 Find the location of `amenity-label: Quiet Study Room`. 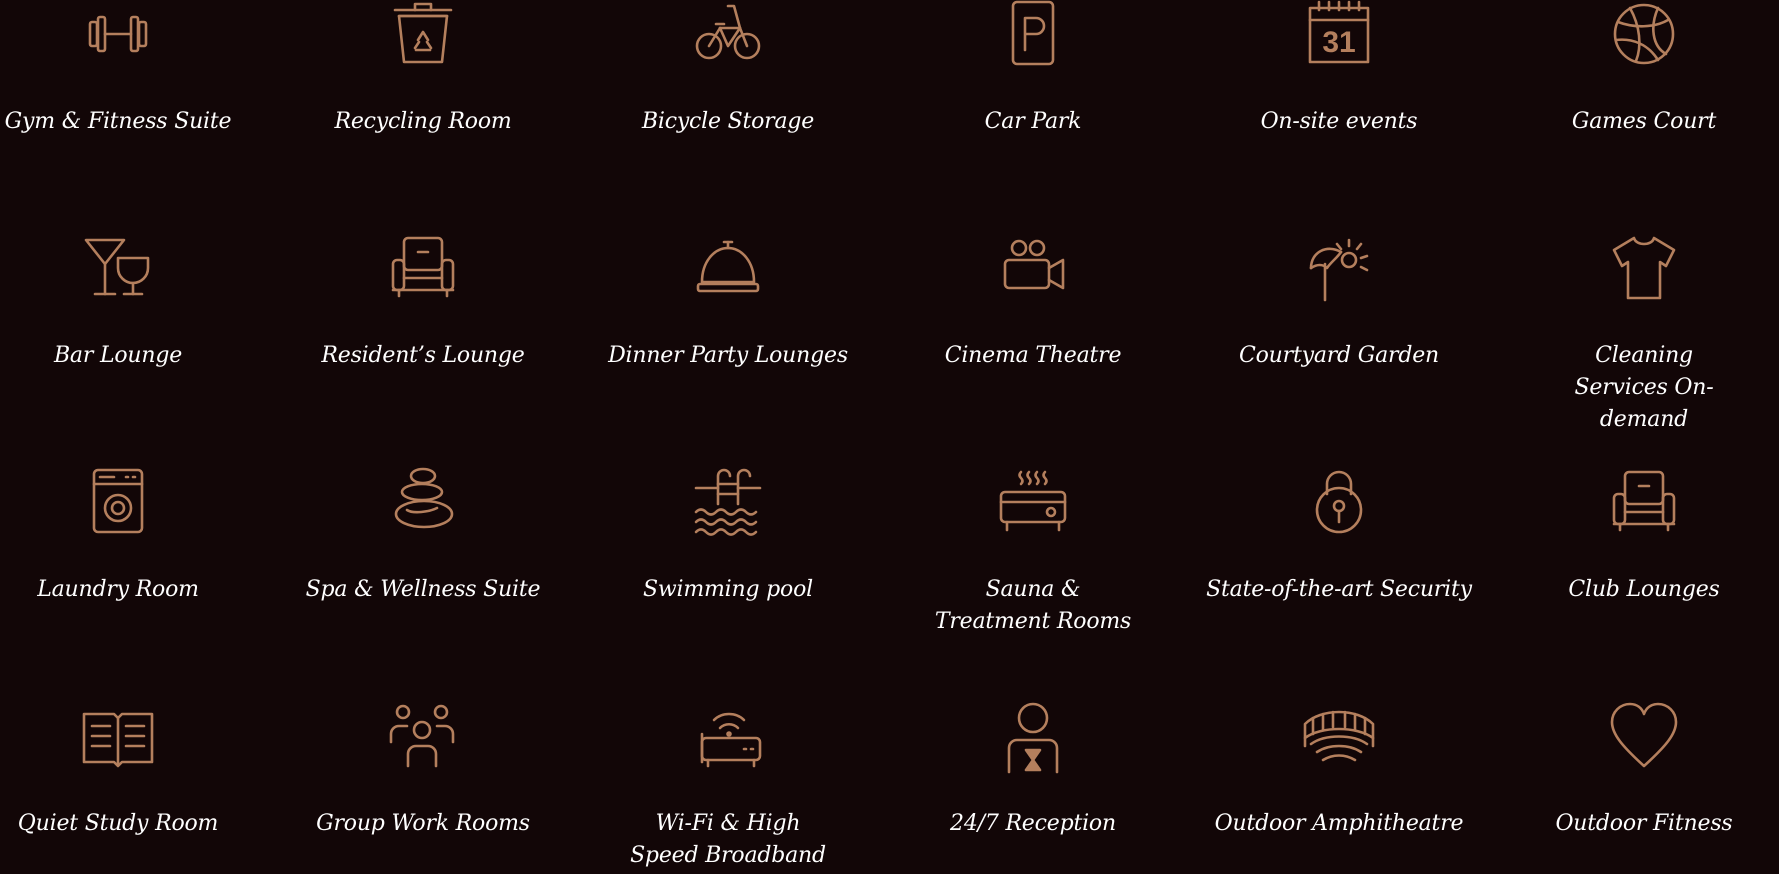

amenity-label: Quiet Study Room is located at coordinates (118, 823).